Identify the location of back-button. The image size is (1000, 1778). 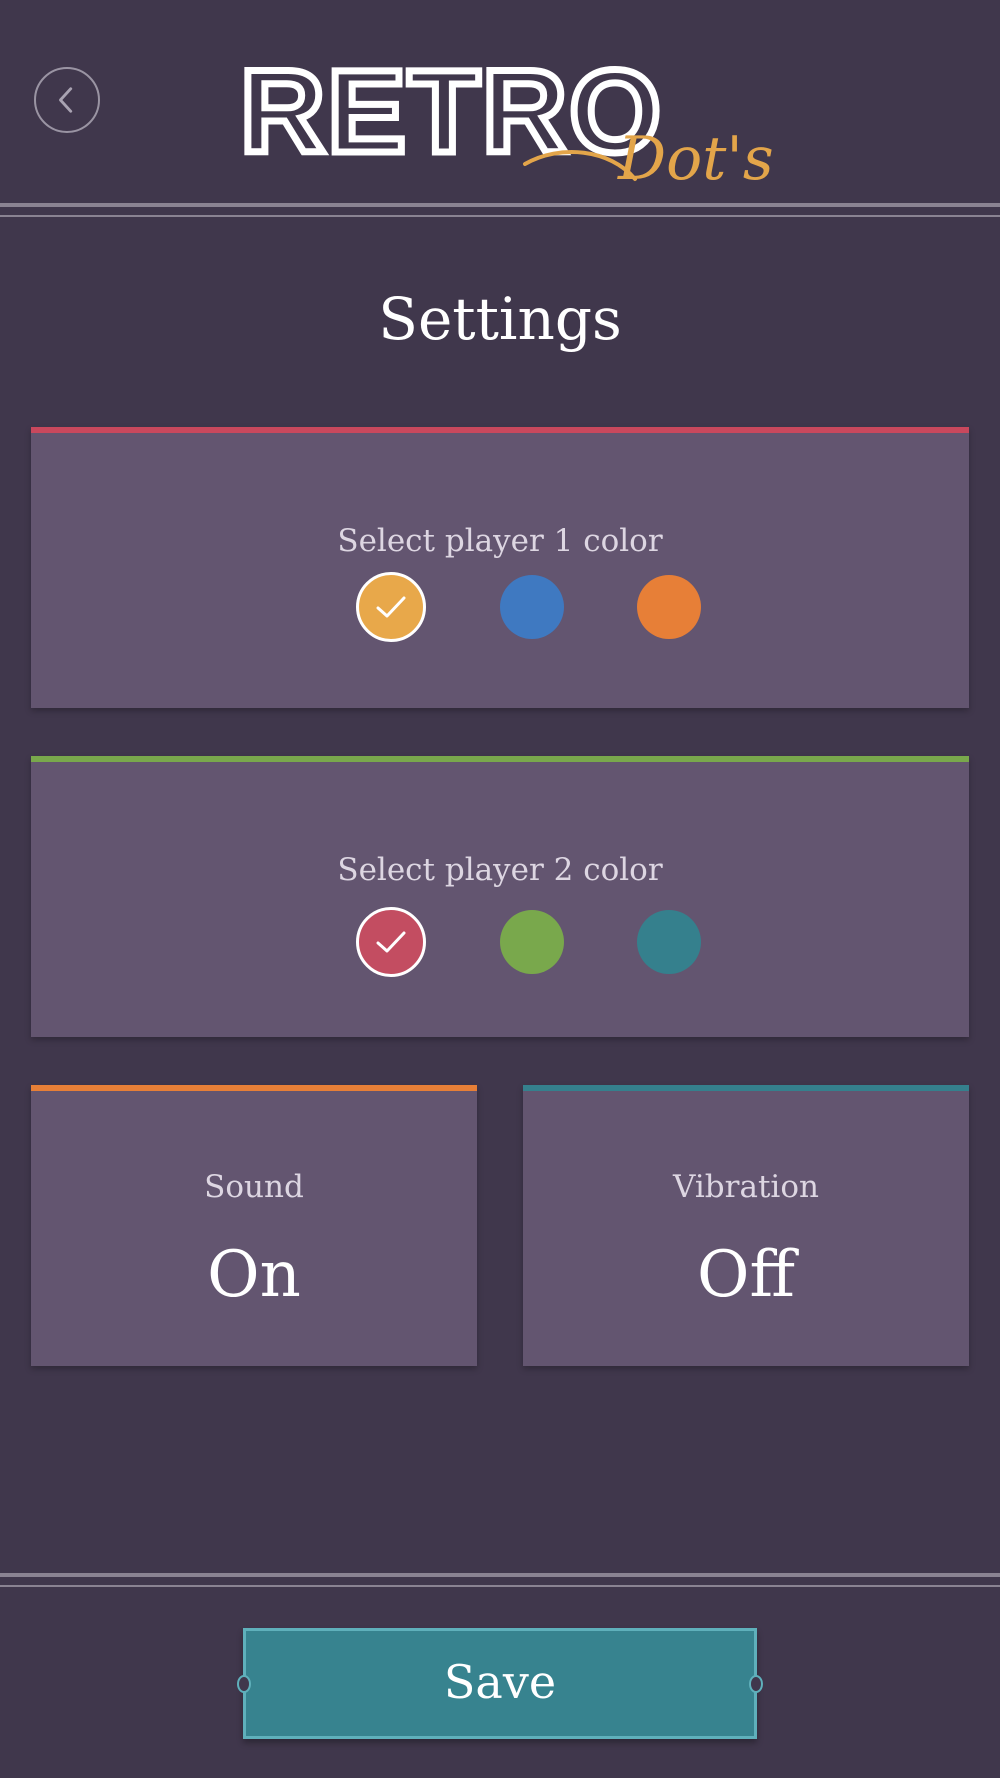
(67, 100).